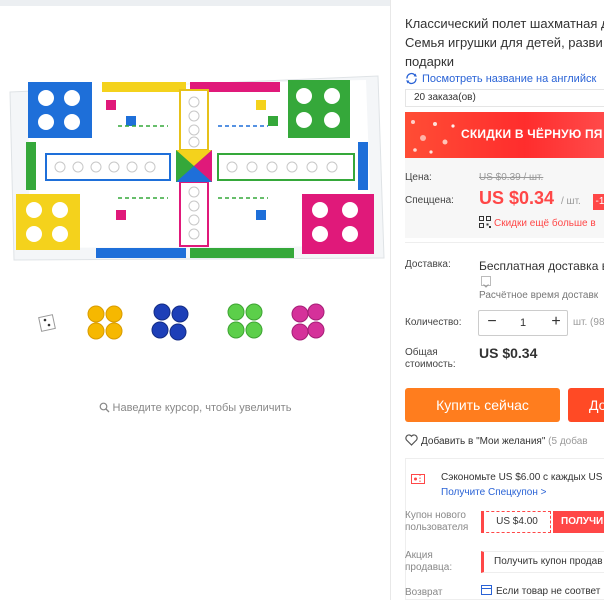  Describe the element at coordinates (504, 23) in the screenshot. I see `product-title-line-1: Классический полет шахматная д` at that location.